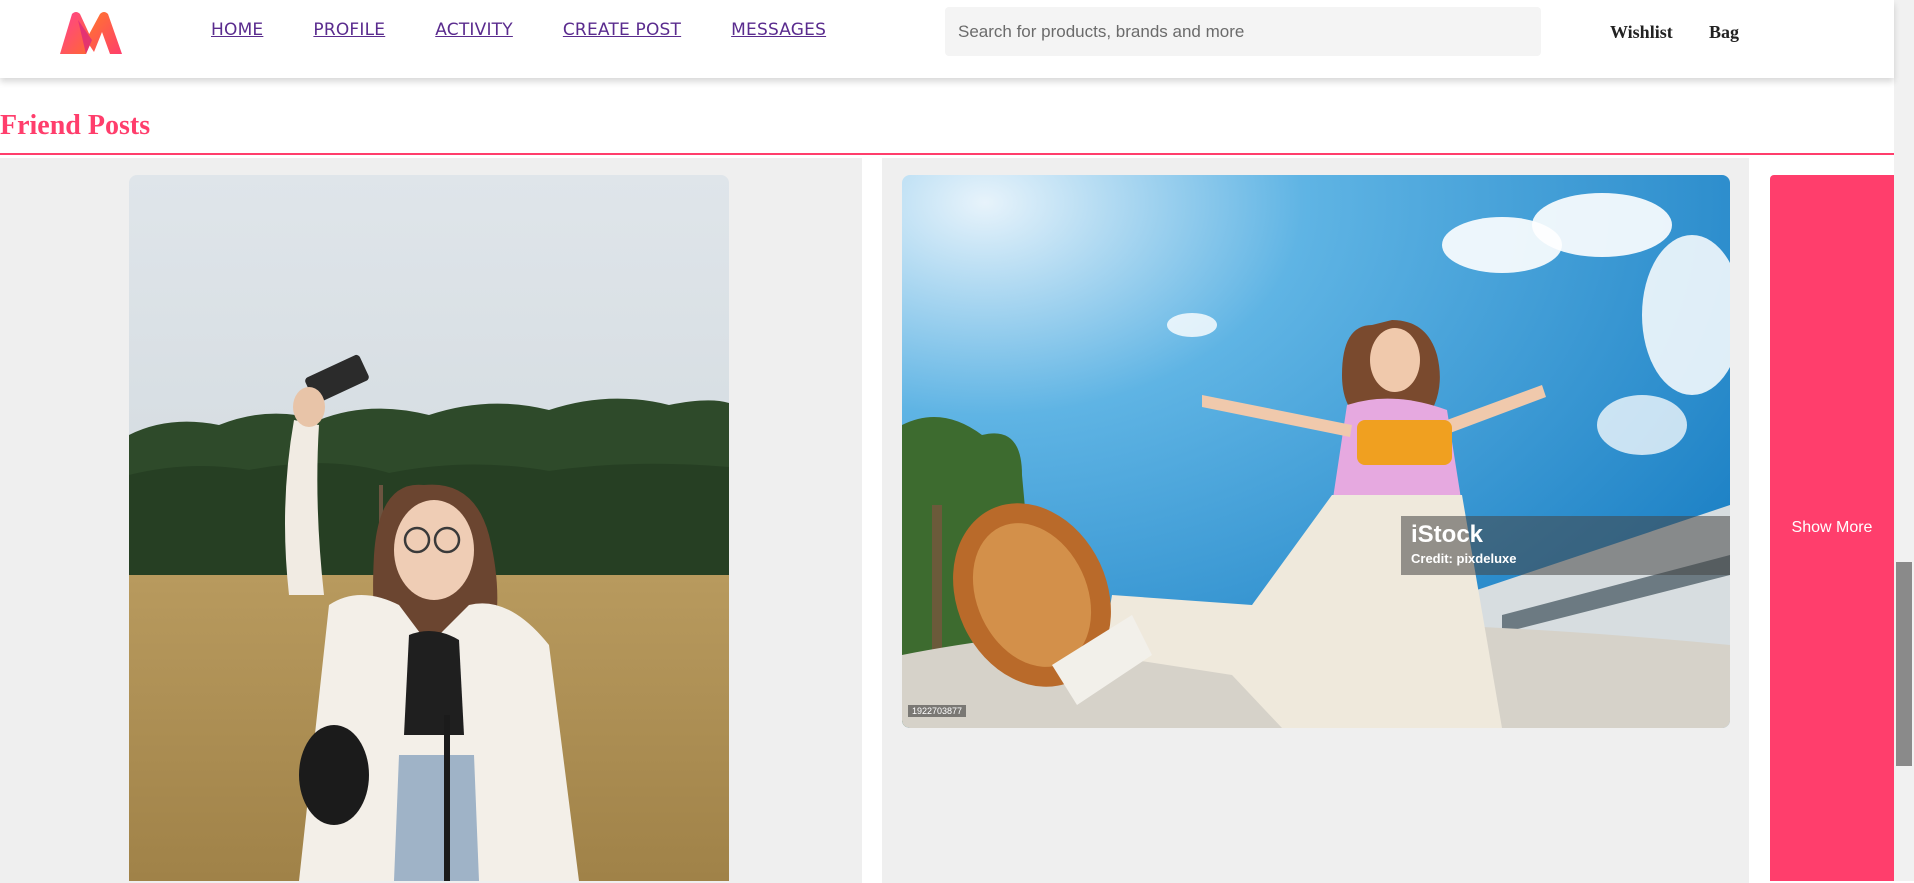 The width and height of the screenshot is (1914, 883). What do you see at coordinates (947, 154) in the screenshot?
I see `section-divider` at bounding box center [947, 154].